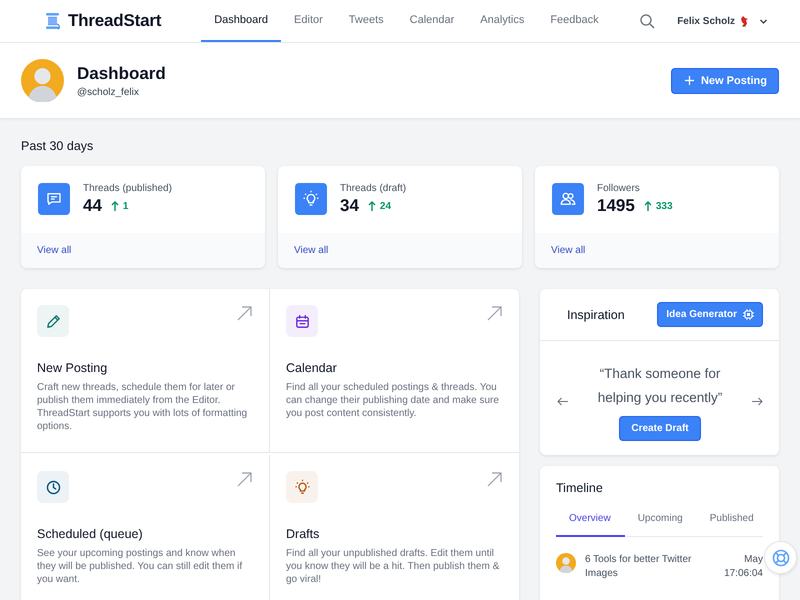 This screenshot has height=600, width=800. Describe the element at coordinates (127, 188) in the screenshot. I see `stat-label: Threads (published)` at that location.